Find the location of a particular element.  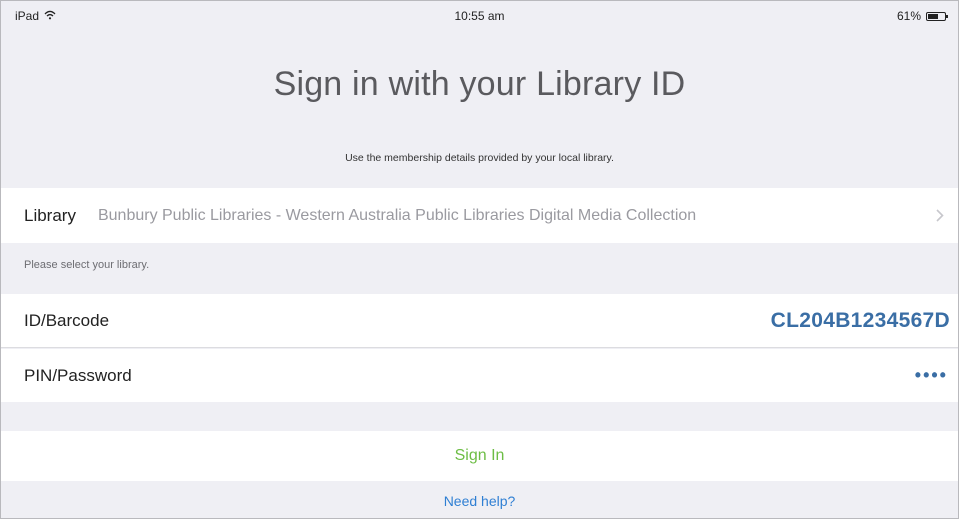

battery-percent: 61% is located at coordinates (908, 16).